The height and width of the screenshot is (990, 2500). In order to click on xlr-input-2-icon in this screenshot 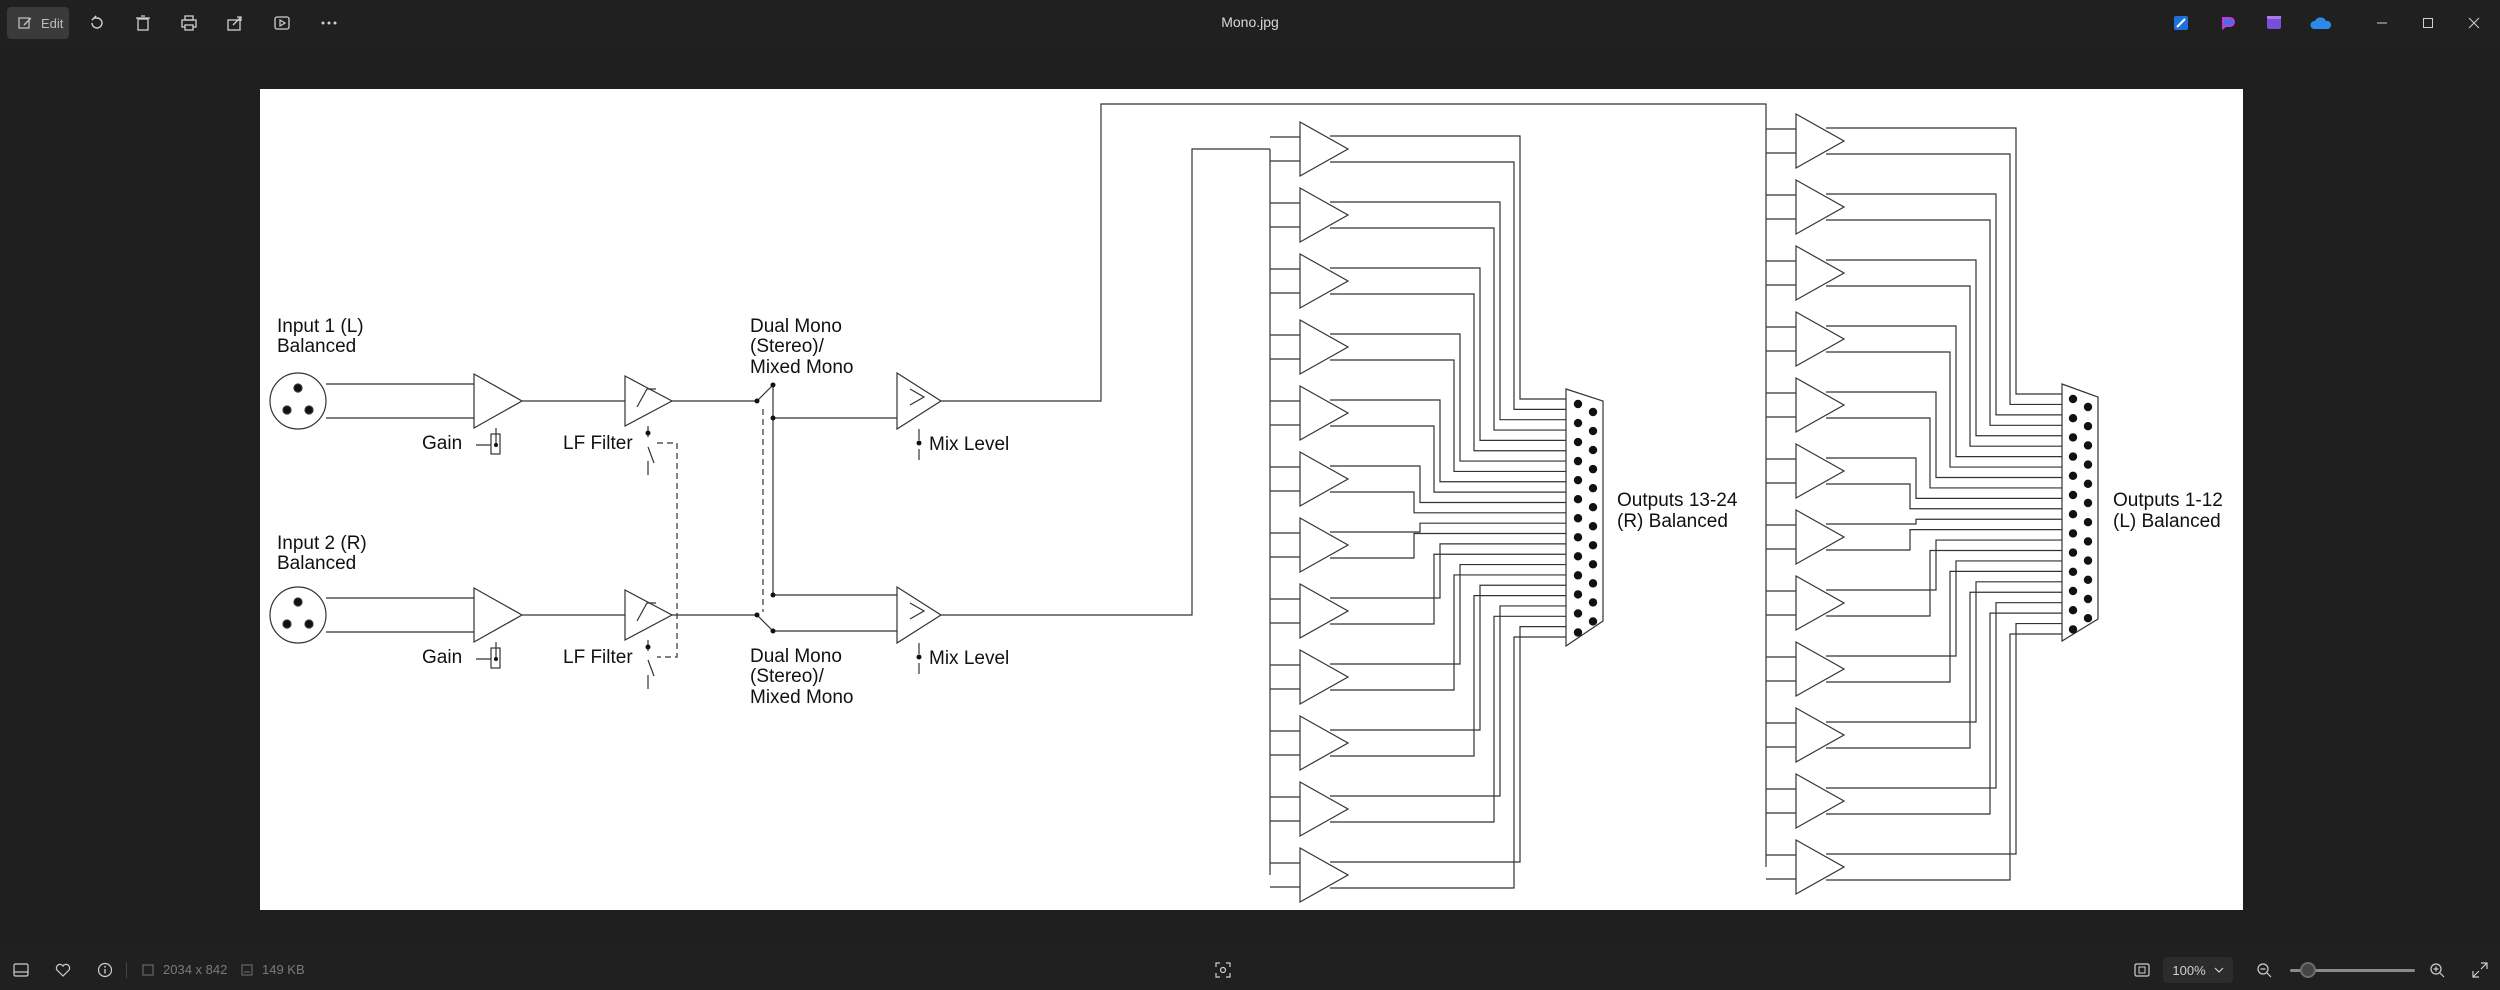, I will do `click(298, 615)`.